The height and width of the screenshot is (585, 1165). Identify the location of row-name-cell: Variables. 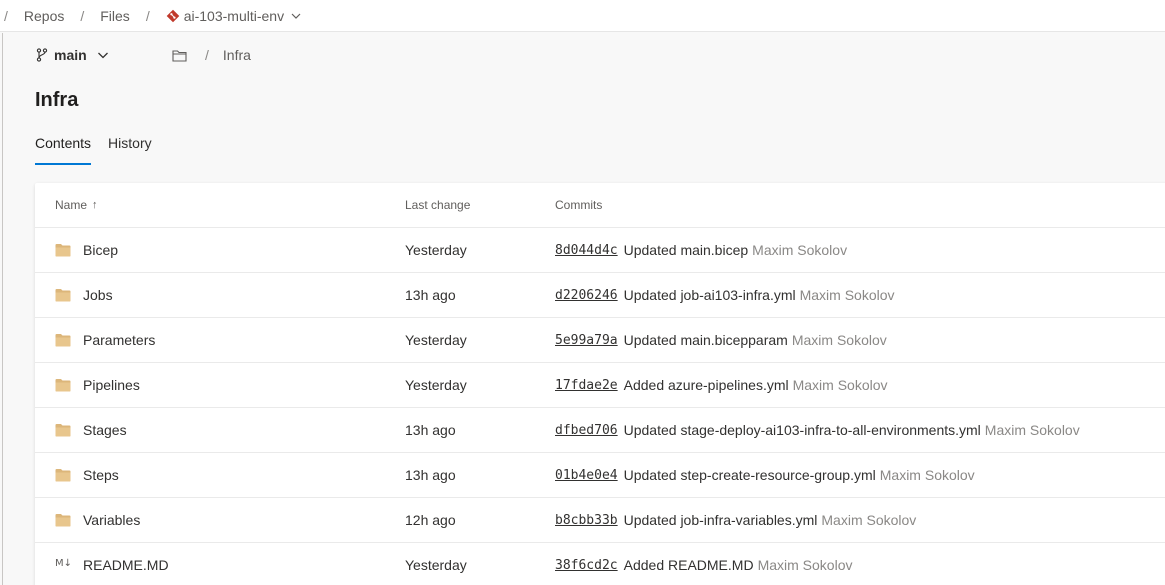
(97, 520).